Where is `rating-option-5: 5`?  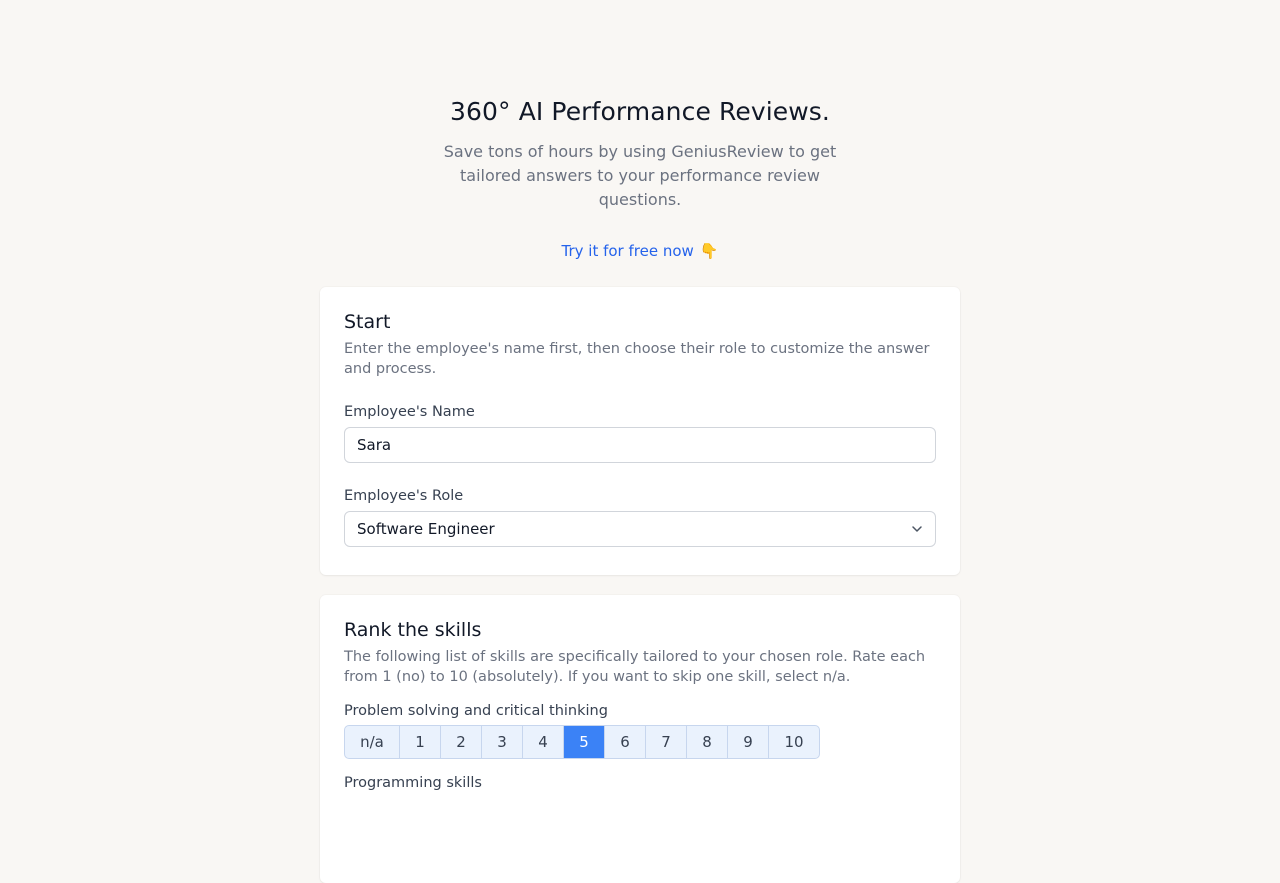
rating-option-5: 5 is located at coordinates (584, 742).